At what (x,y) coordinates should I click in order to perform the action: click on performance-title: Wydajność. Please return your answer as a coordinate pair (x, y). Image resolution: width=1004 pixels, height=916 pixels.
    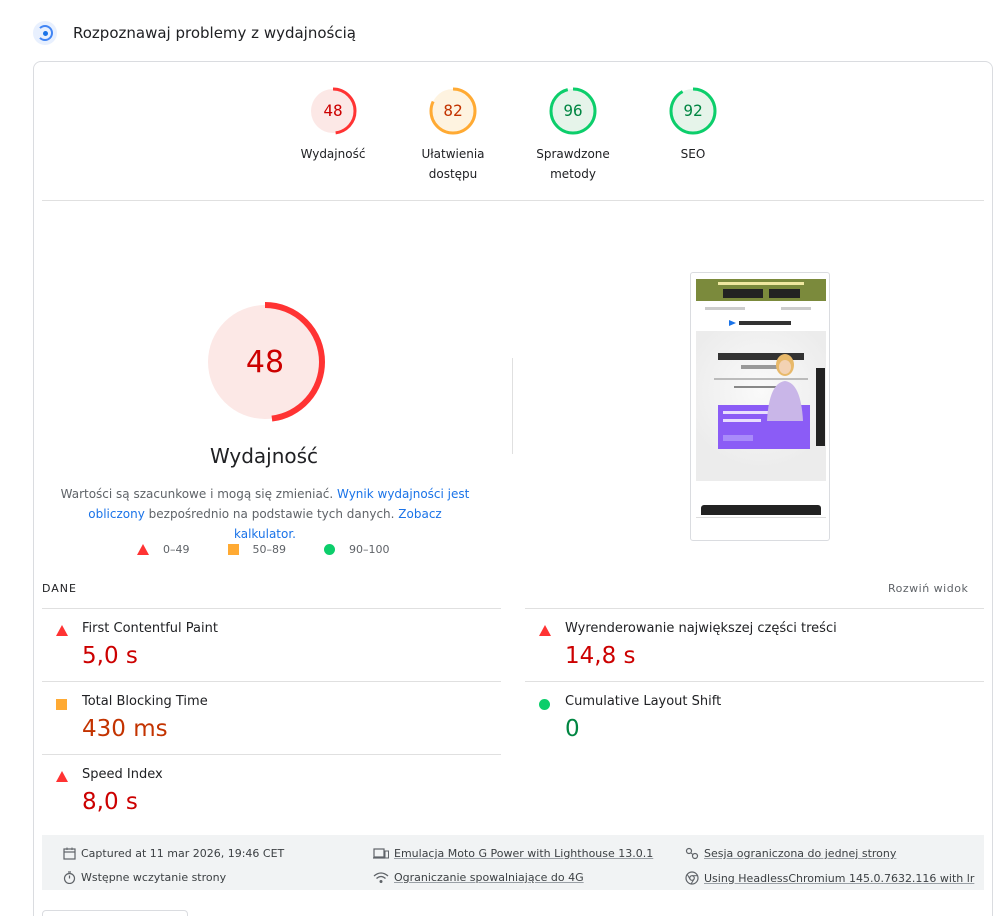
    Looking at the image, I should click on (264, 456).